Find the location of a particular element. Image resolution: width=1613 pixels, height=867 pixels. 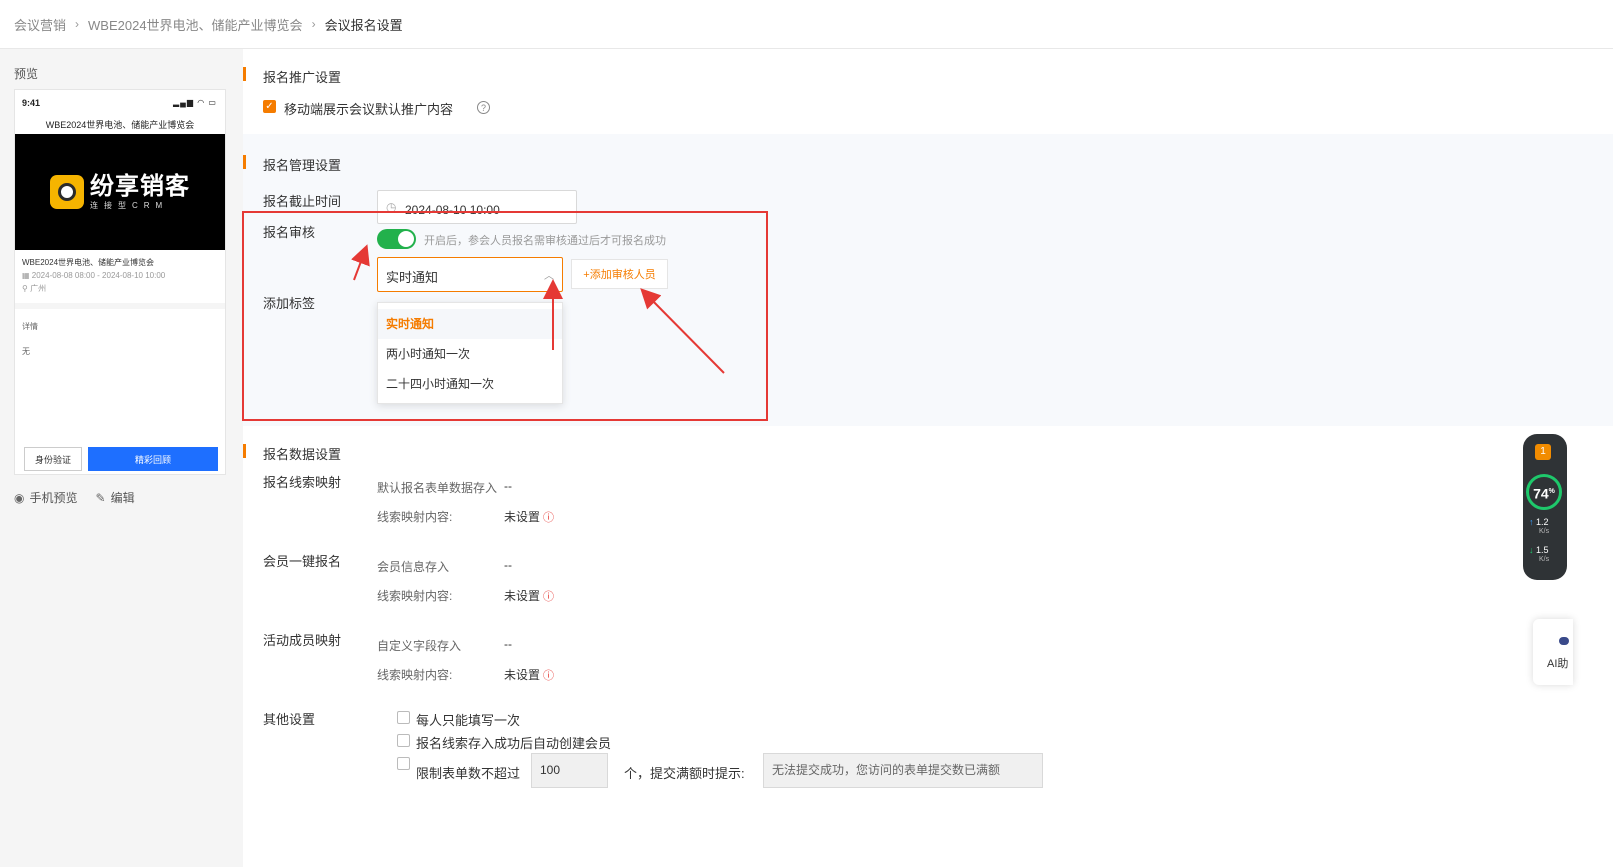

eye-icon: ◉ is located at coordinates (19, 497).